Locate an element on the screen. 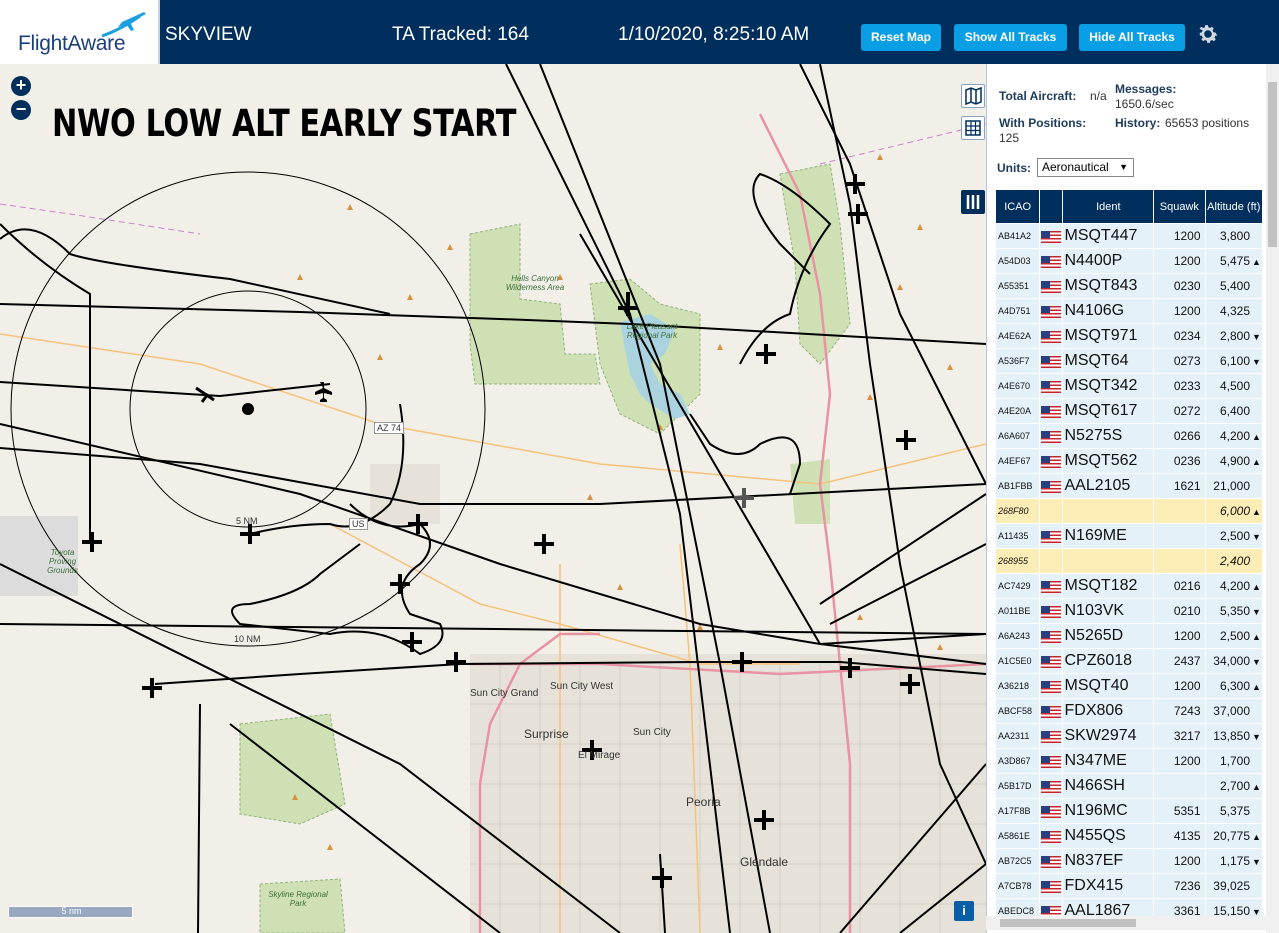 This screenshot has width=1279, height=933. aircraft-row: A4EF67 MSQT562 0236 4,900 ▲ is located at coordinates (1129, 461).